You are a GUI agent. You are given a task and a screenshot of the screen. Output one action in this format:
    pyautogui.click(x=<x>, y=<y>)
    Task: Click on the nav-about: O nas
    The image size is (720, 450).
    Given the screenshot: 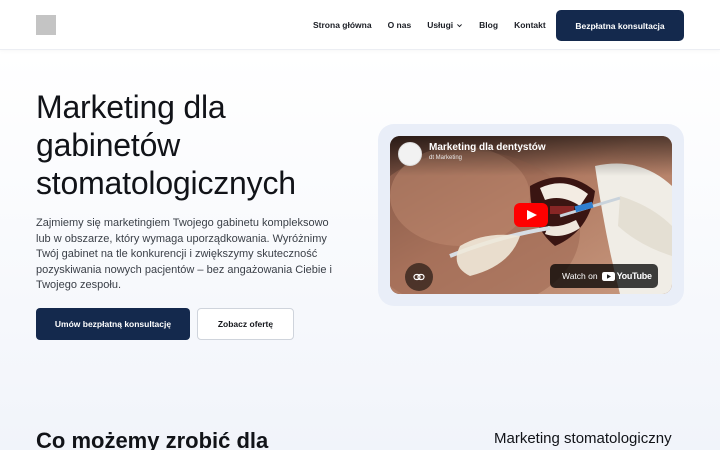 What is the action you would take?
    pyautogui.click(x=400, y=25)
    